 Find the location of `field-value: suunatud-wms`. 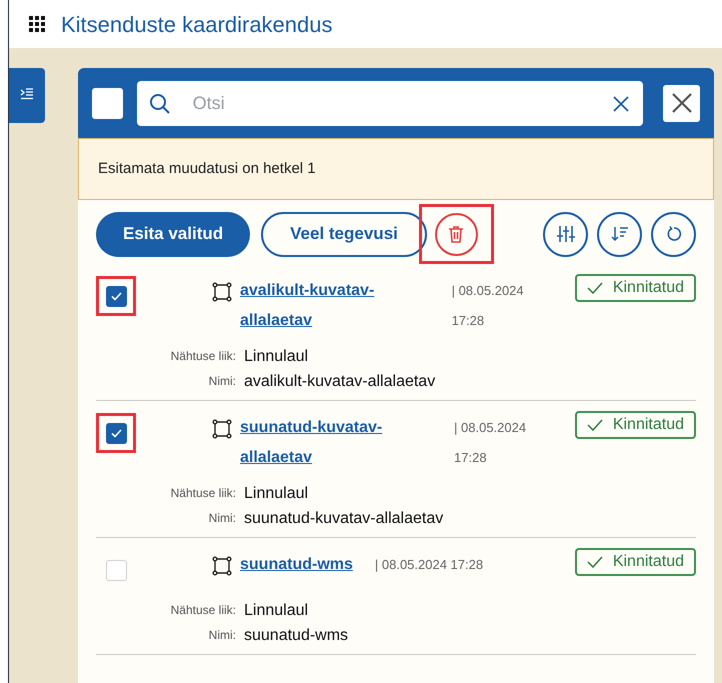

field-value: suunatud-wms is located at coordinates (297, 636).